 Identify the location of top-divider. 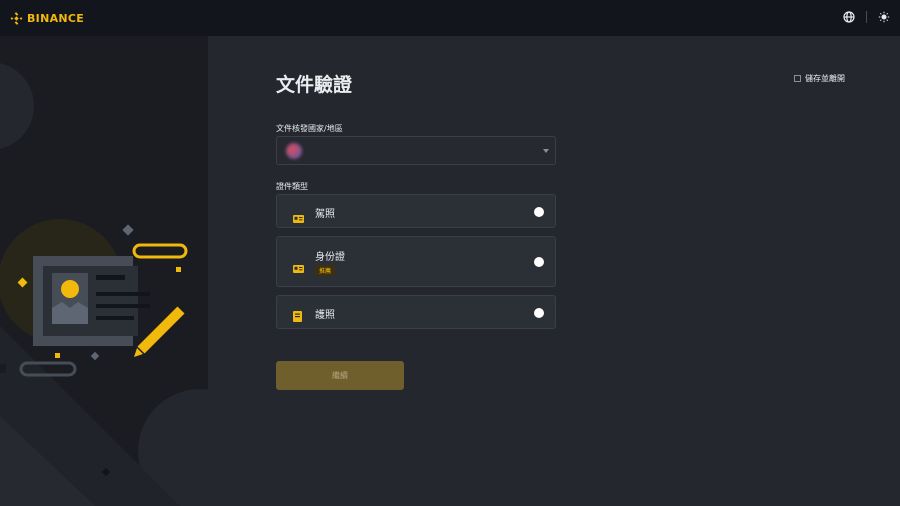
(866, 17).